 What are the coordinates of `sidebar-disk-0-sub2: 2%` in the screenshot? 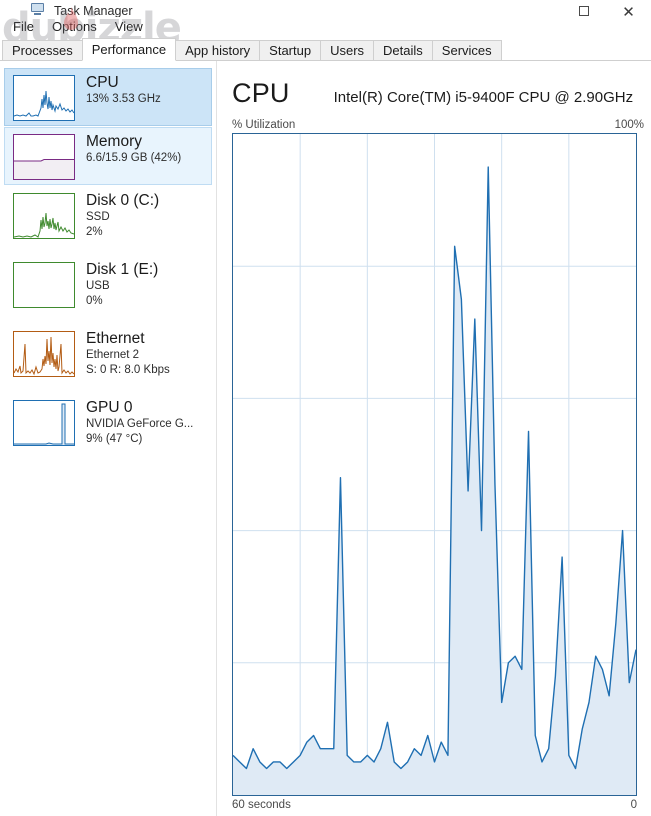 It's located at (94, 232).